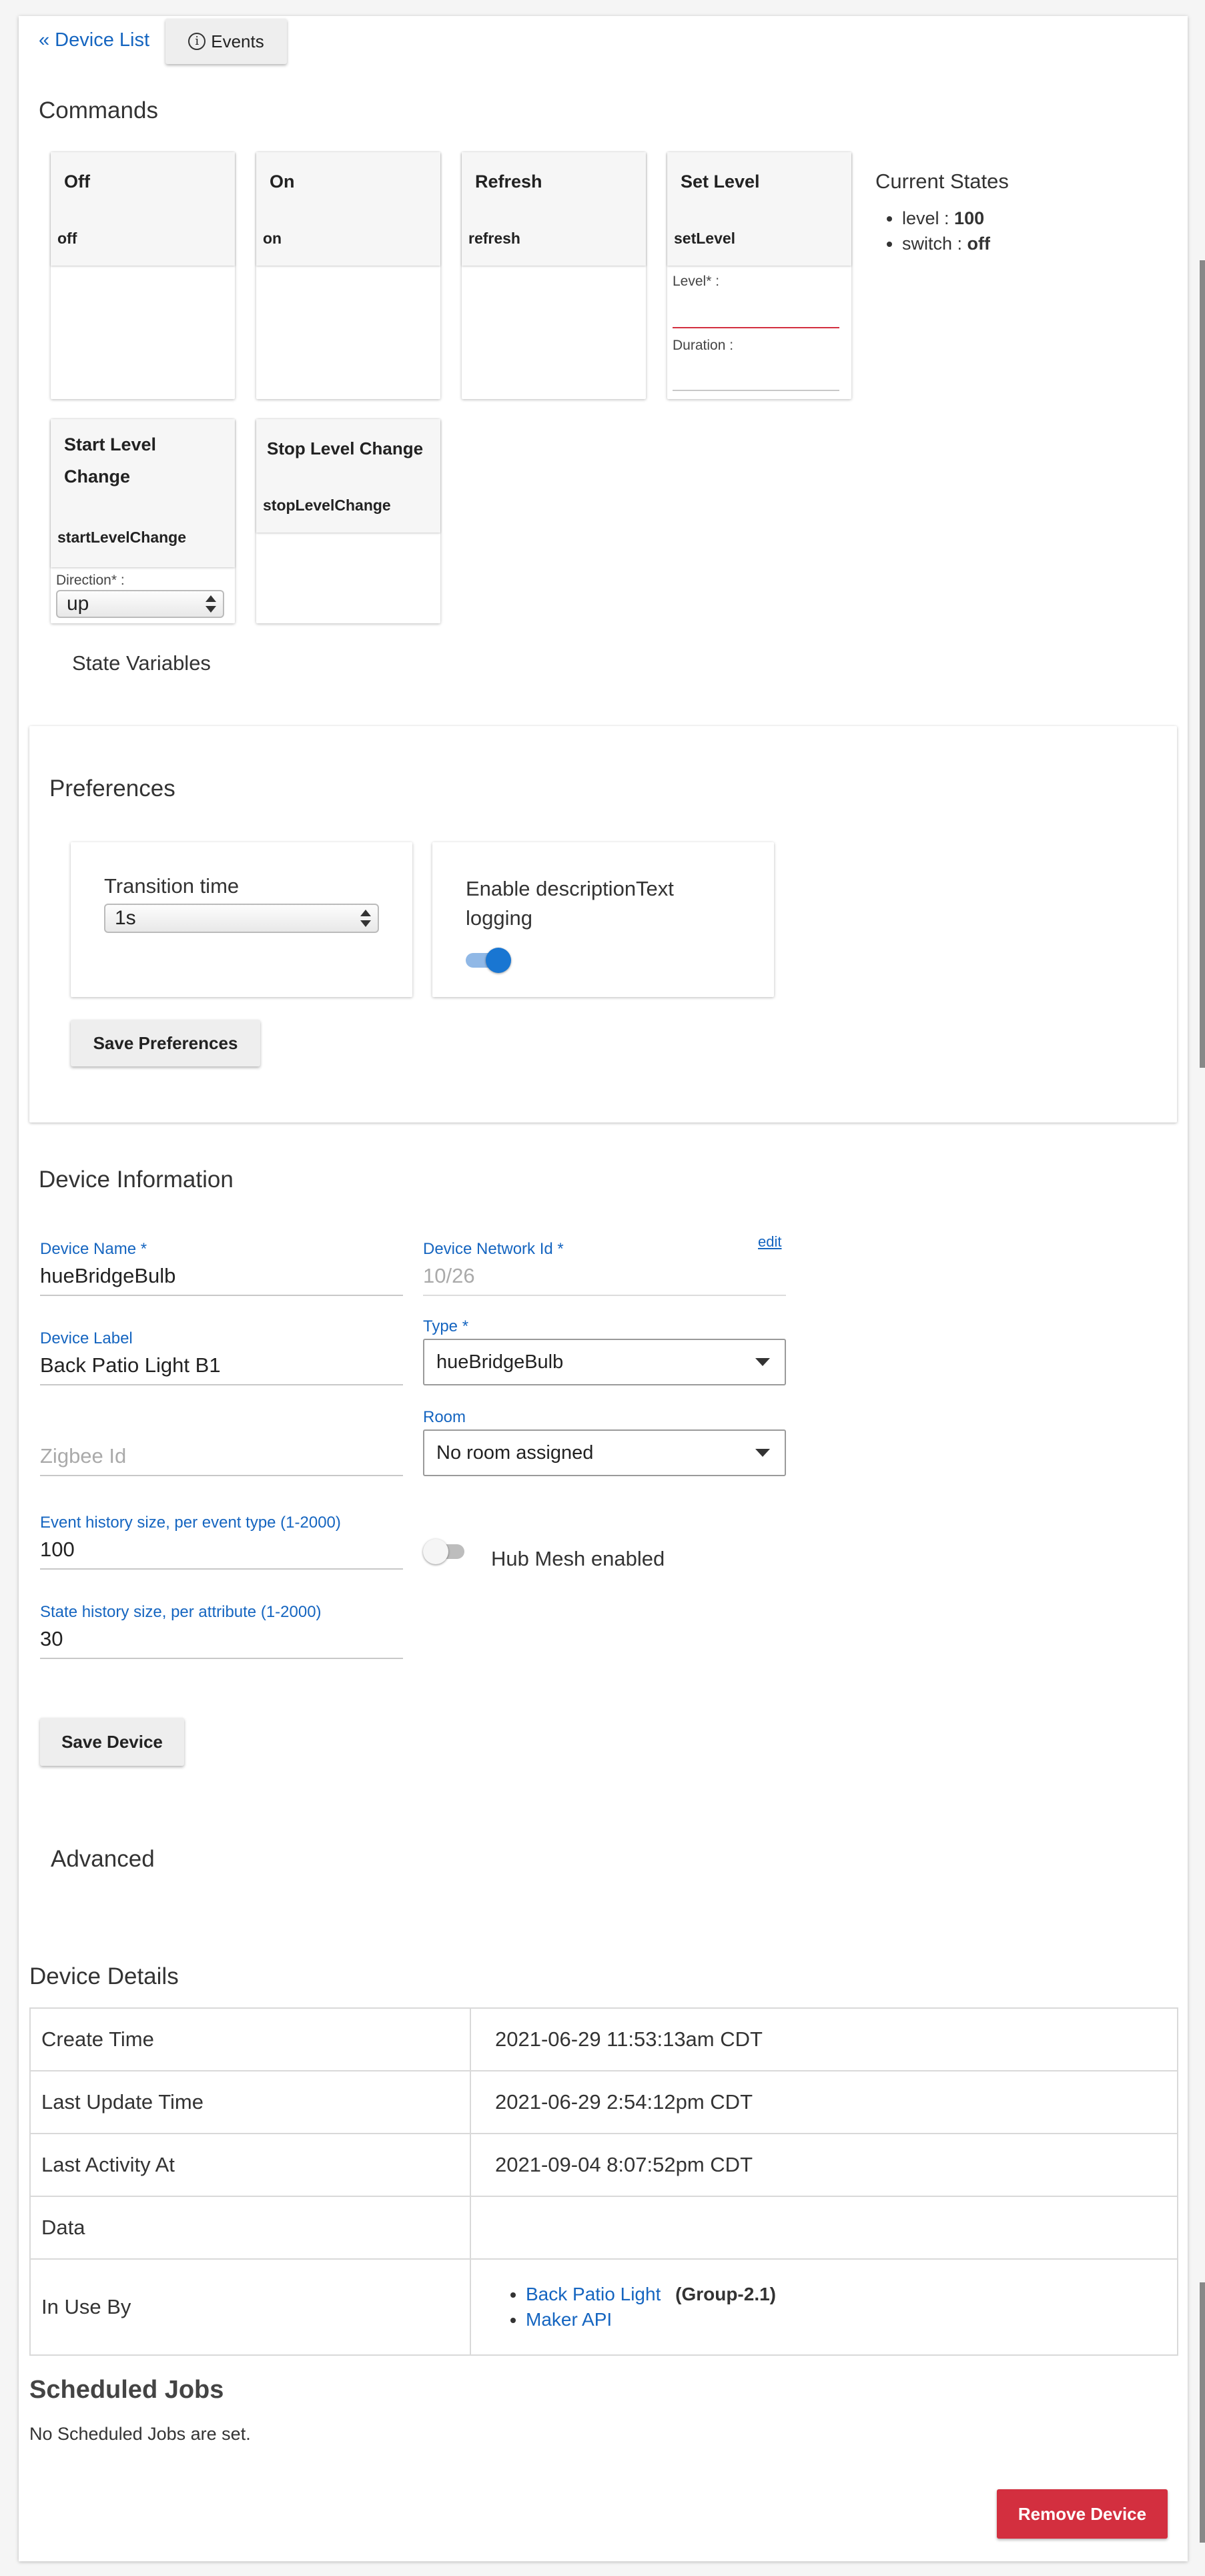  Describe the element at coordinates (125, 918) in the screenshot. I see `transition-time-value: 1s` at that location.